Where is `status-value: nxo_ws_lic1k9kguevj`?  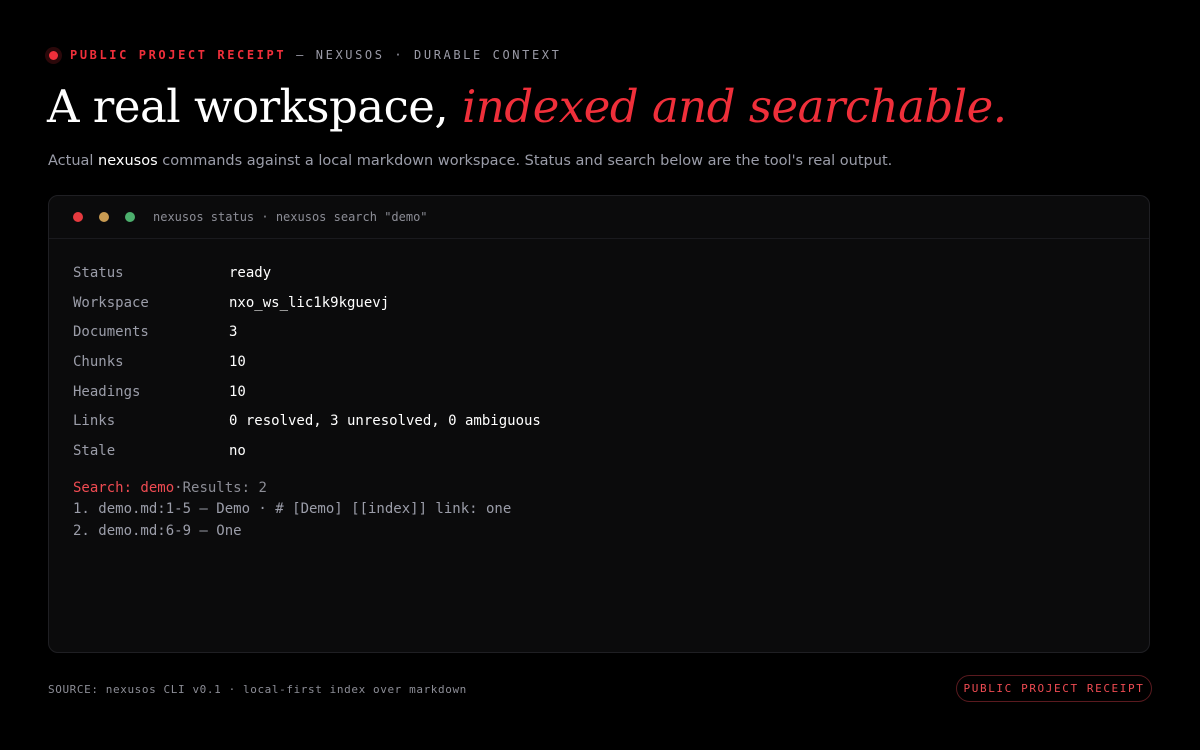
status-value: nxo_ws_lic1k9kguevj is located at coordinates (309, 302).